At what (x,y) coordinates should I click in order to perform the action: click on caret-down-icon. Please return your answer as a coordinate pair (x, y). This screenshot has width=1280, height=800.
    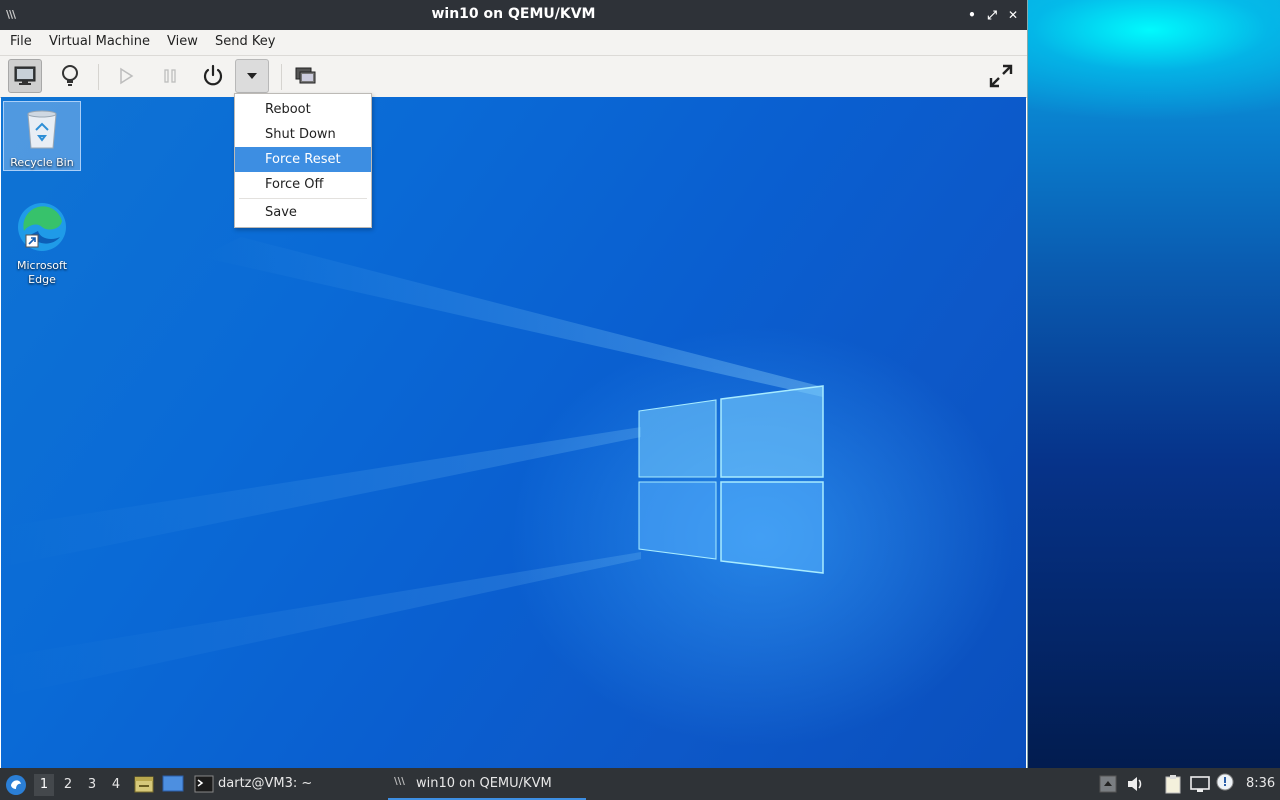
    Looking at the image, I should click on (252, 76).